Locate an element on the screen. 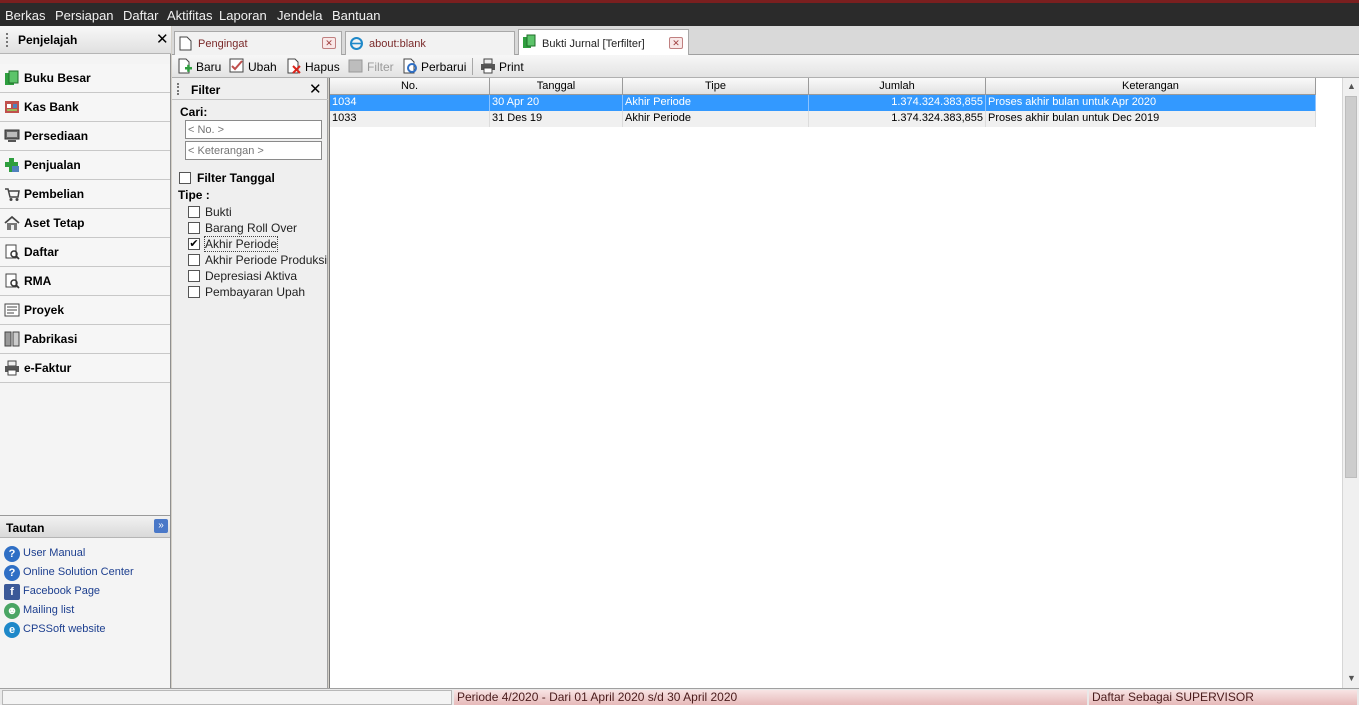 This screenshot has width=1359, height=705. scroll-thumb is located at coordinates (1351, 287).